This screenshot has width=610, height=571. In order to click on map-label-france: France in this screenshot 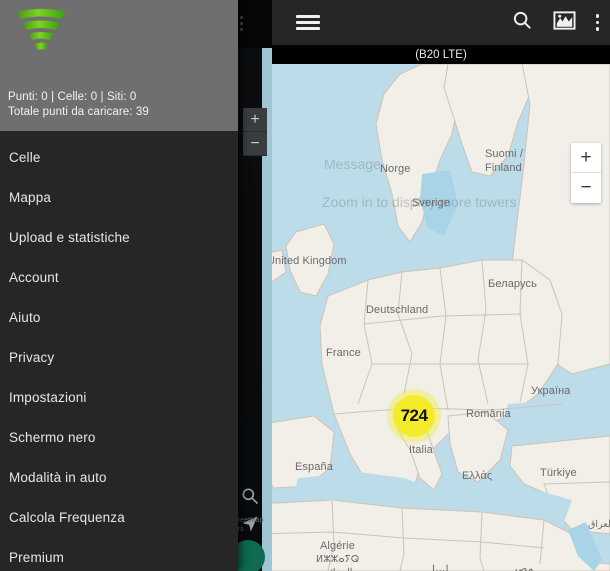, I will do `click(343, 353)`.